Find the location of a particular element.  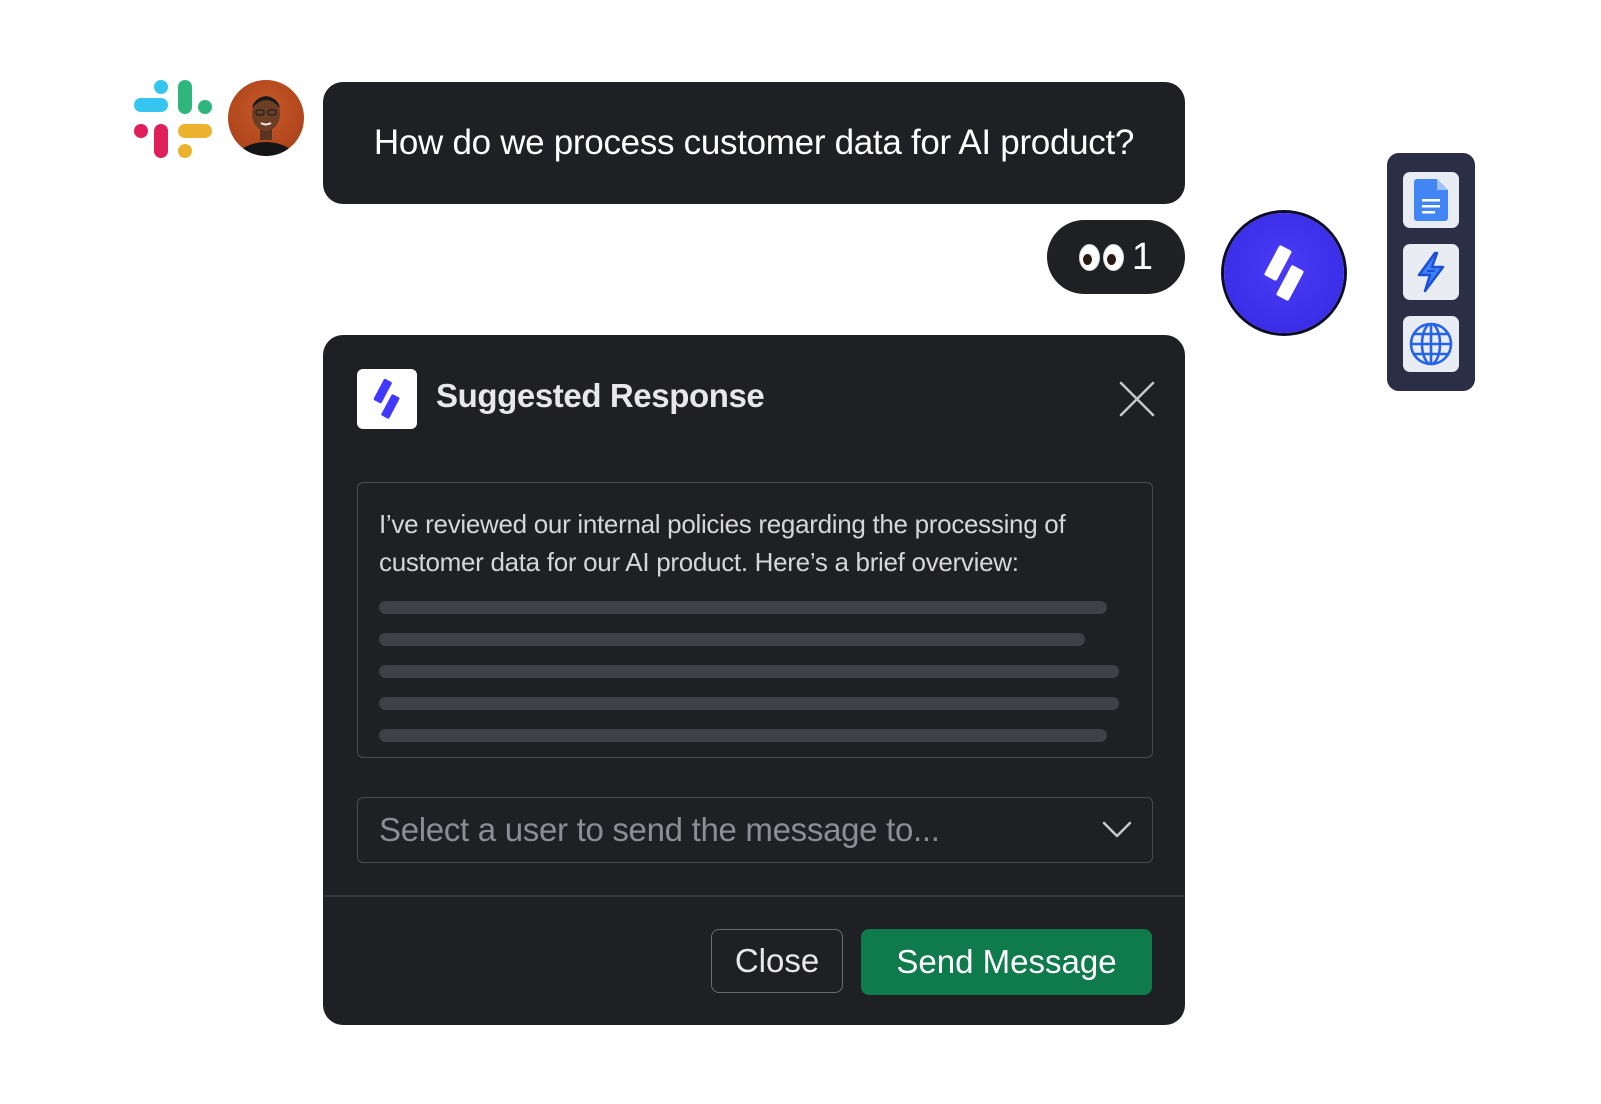

tools-panel is located at coordinates (1431, 272).